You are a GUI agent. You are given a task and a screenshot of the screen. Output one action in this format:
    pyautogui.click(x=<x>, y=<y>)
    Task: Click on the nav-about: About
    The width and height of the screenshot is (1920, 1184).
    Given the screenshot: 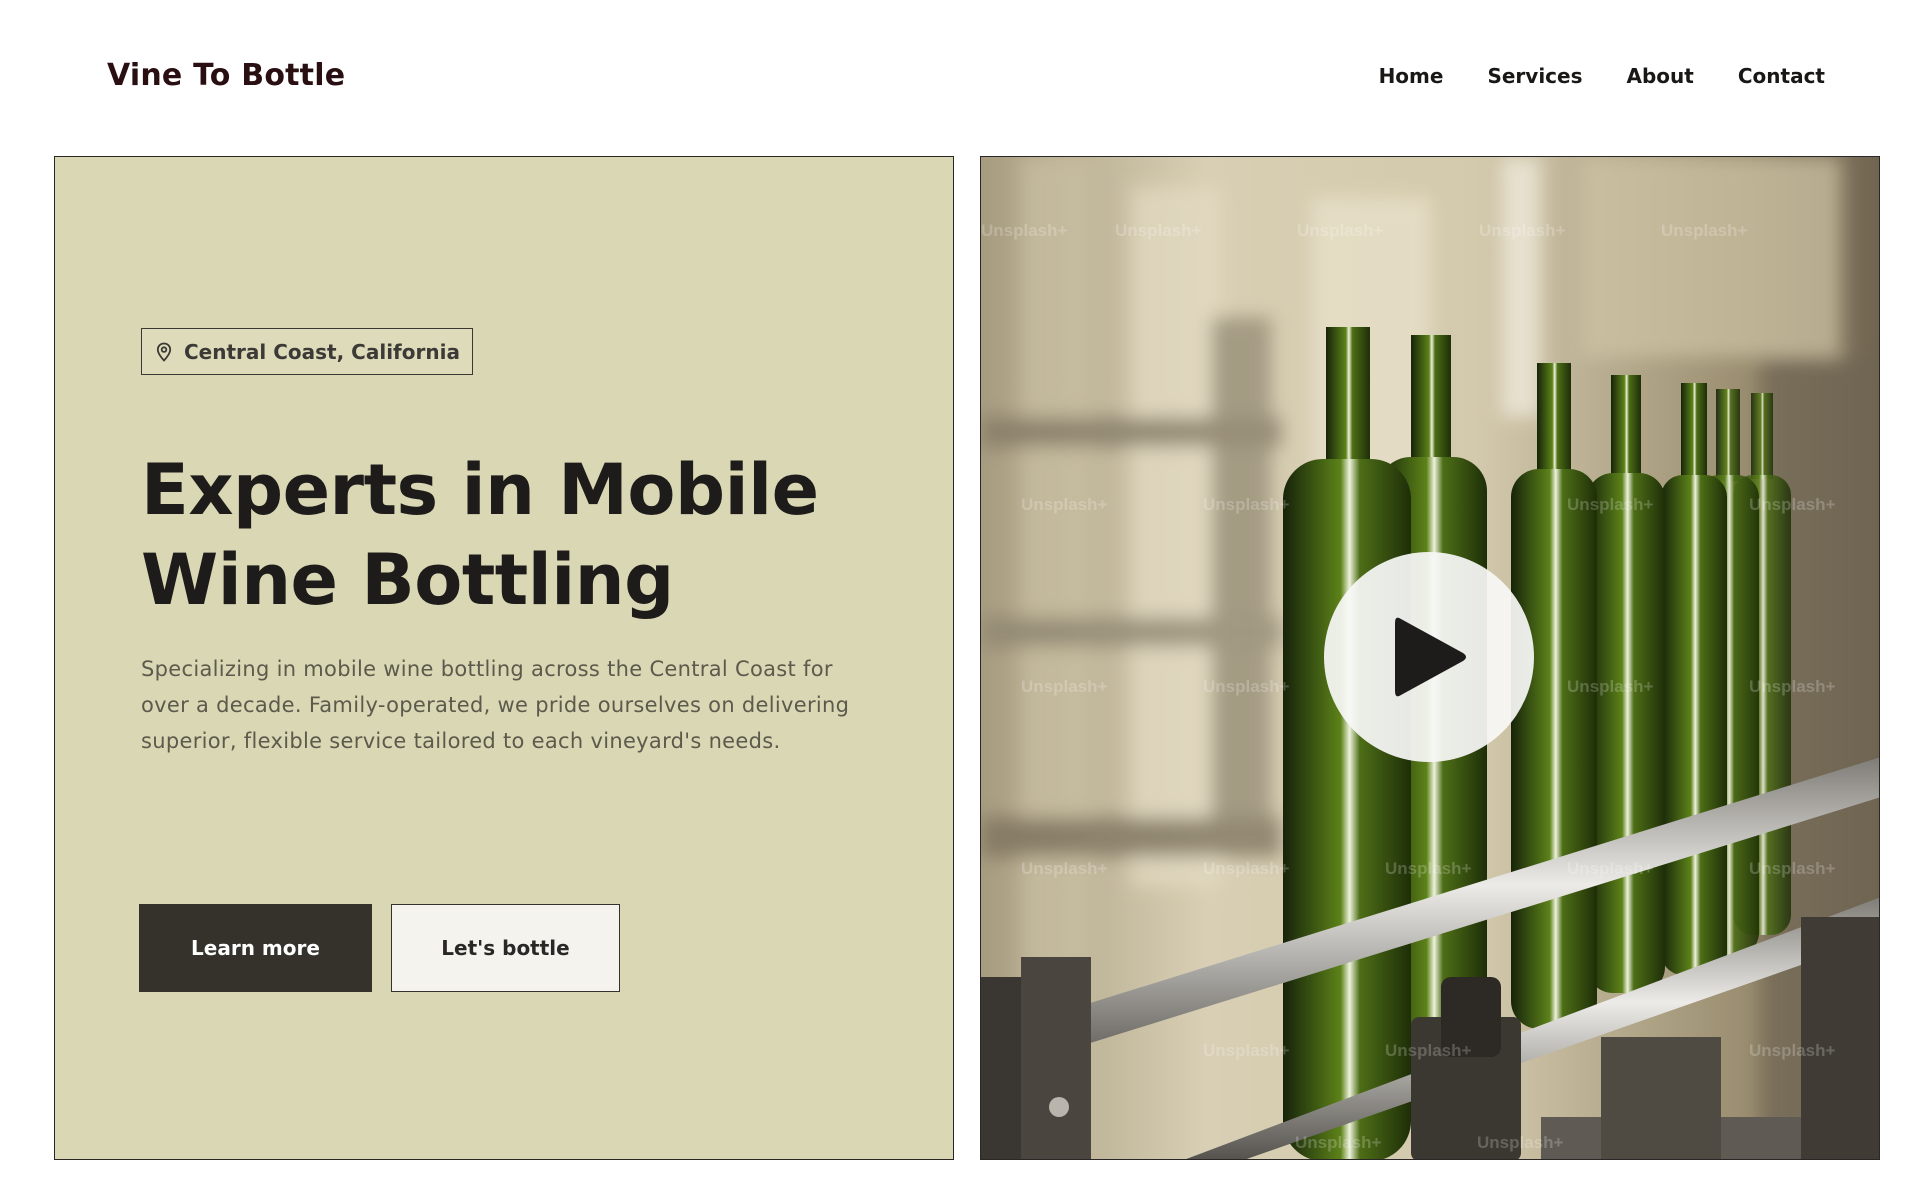 What is the action you would take?
    pyautogui.click(x=1660, y=76)
    